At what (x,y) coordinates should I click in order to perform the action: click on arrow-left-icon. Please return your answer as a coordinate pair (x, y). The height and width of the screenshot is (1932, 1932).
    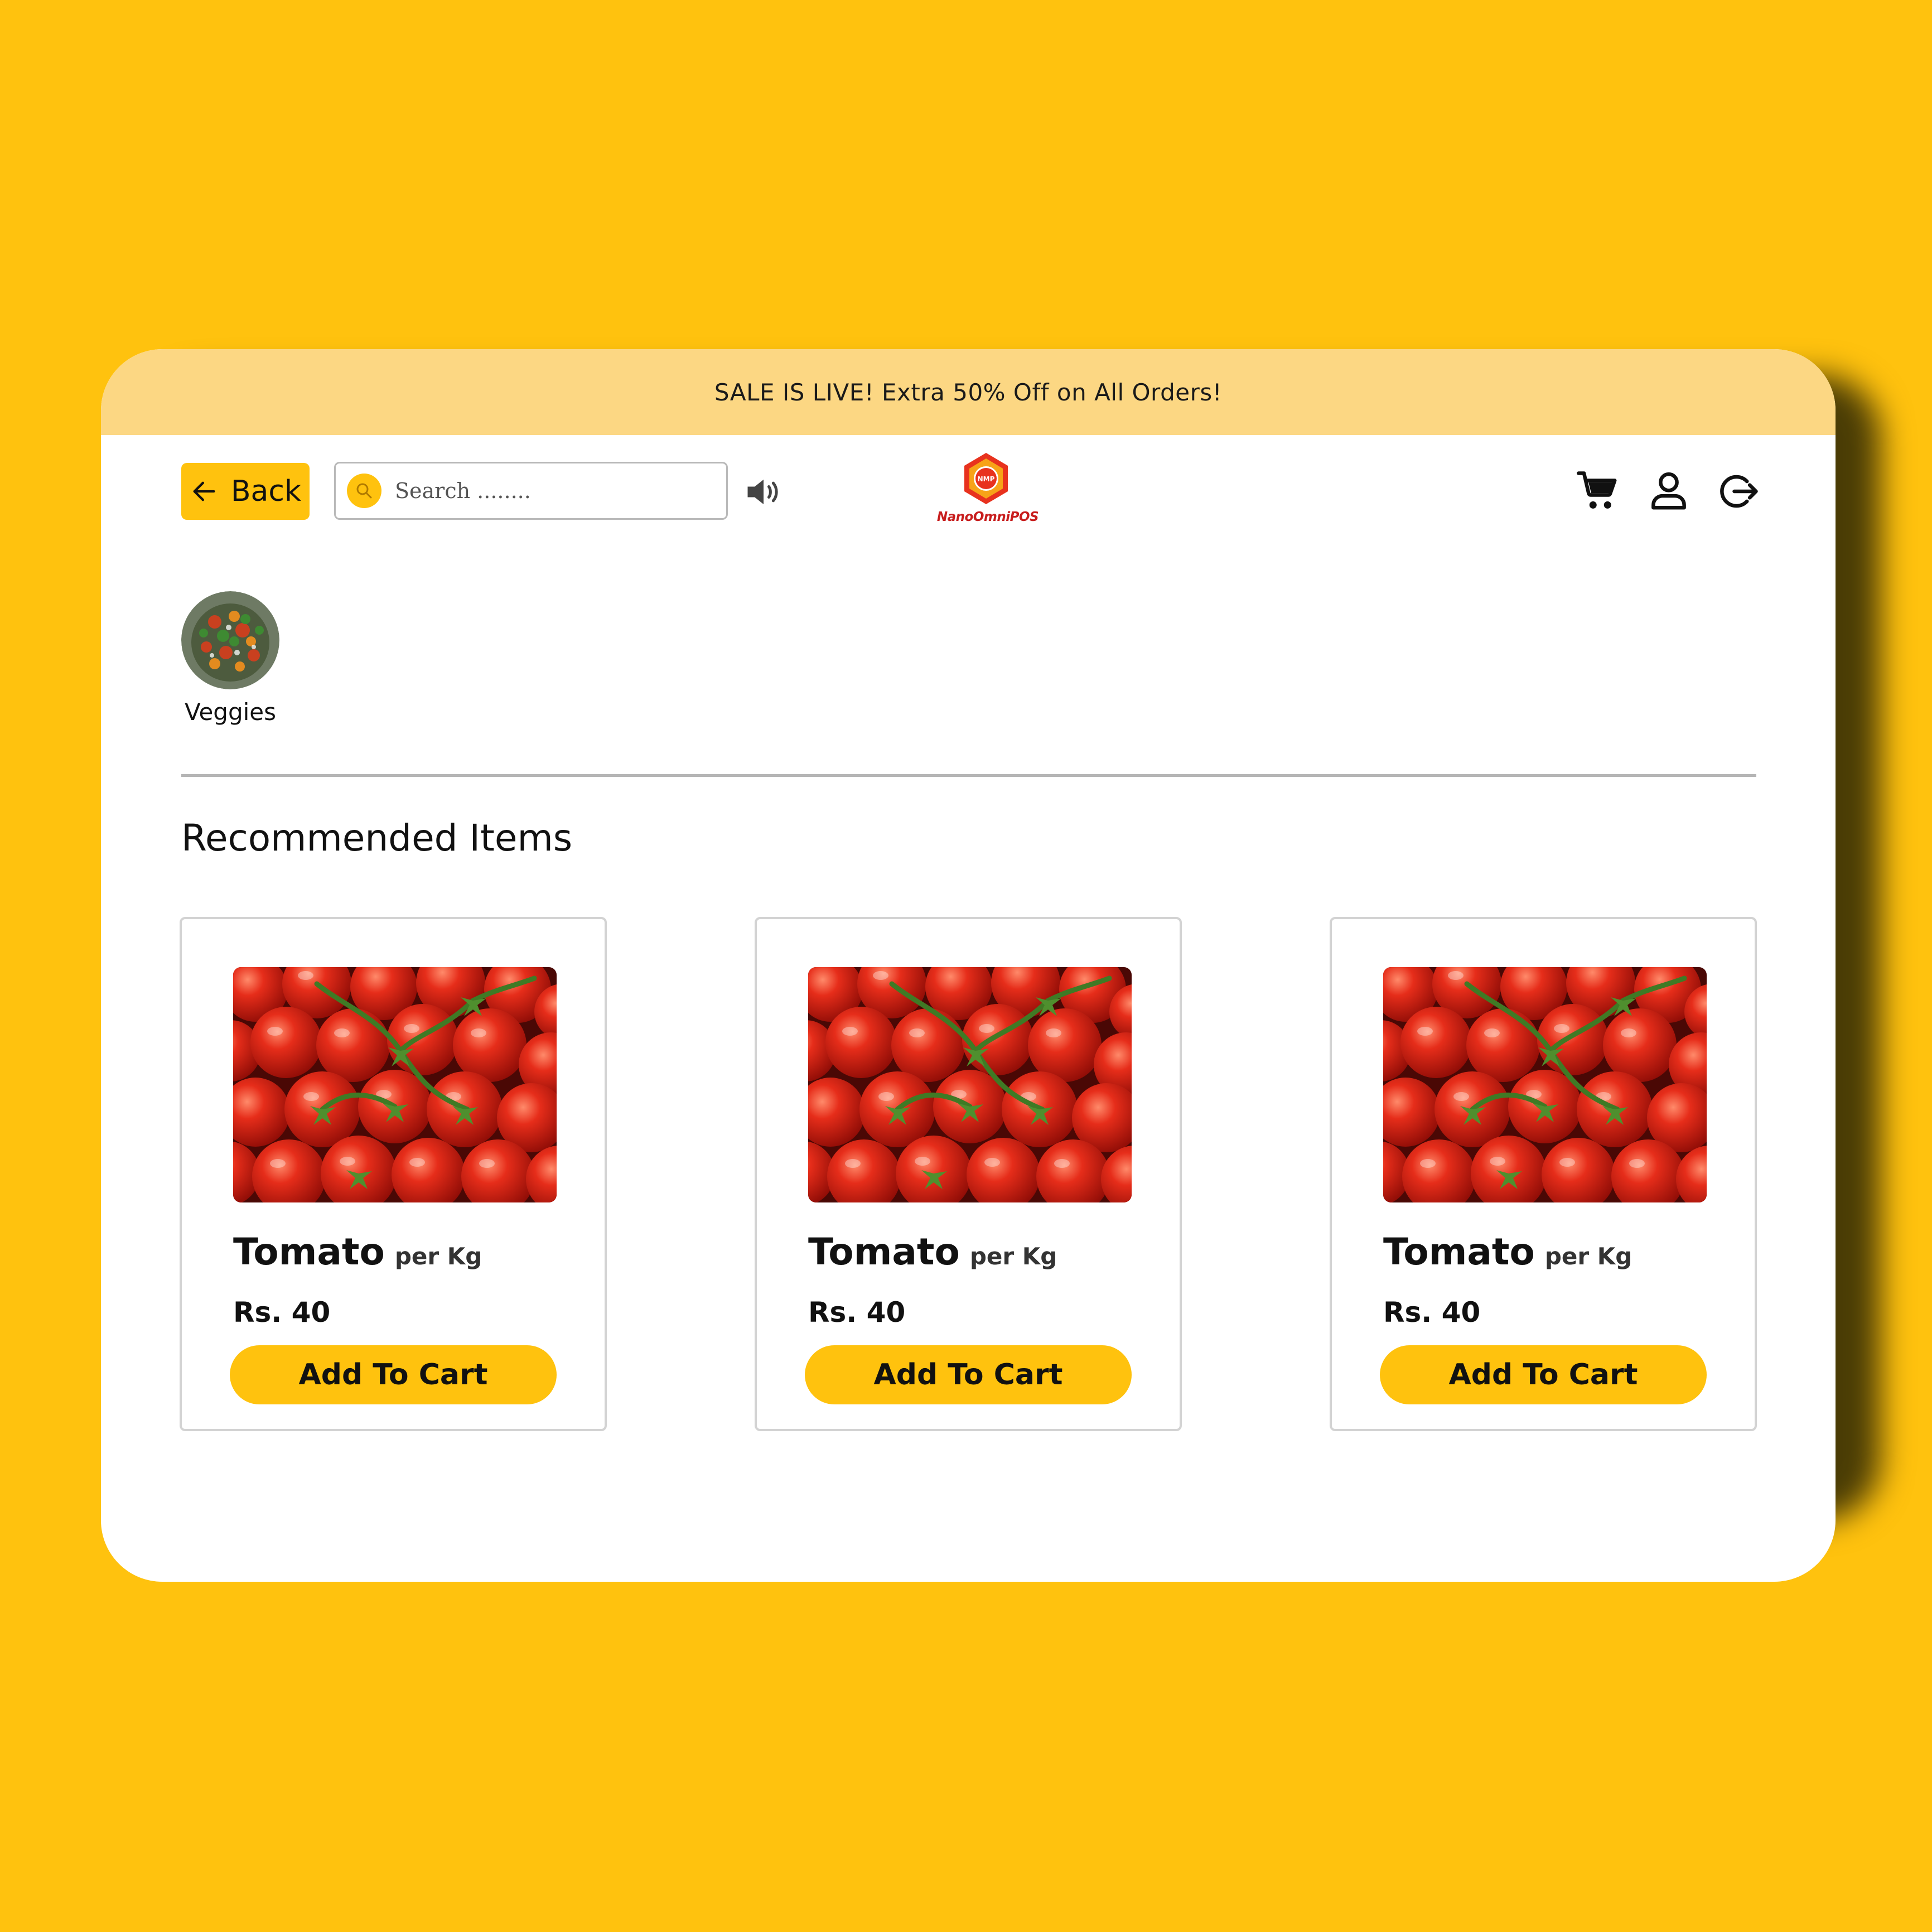
    Looking at the image, I should click on (204, 491).